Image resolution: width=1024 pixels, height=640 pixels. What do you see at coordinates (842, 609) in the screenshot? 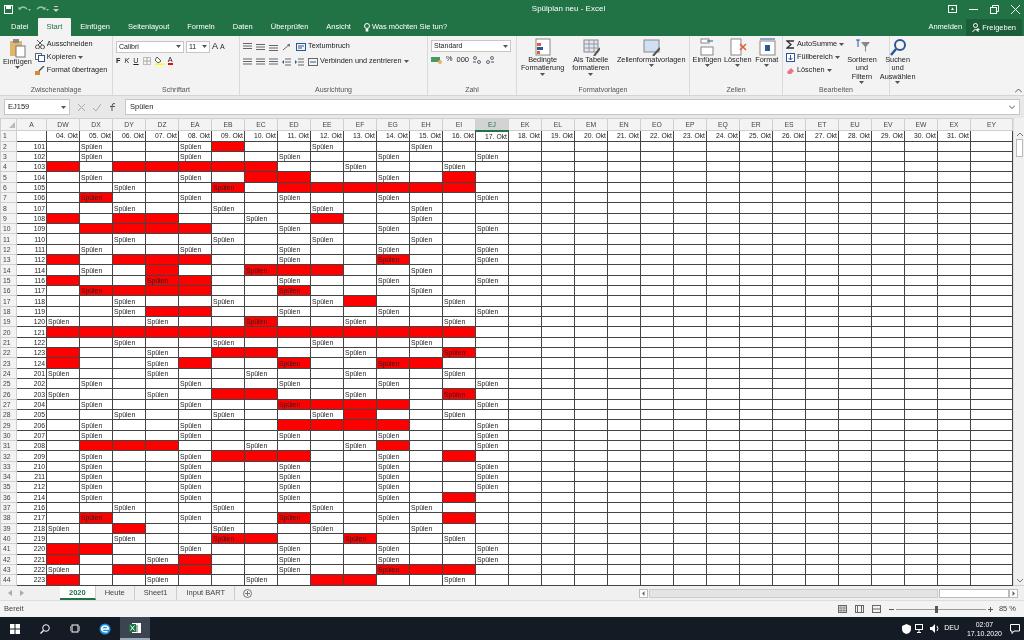
I see `normal-view-icon` at bounding box center [842, 609].